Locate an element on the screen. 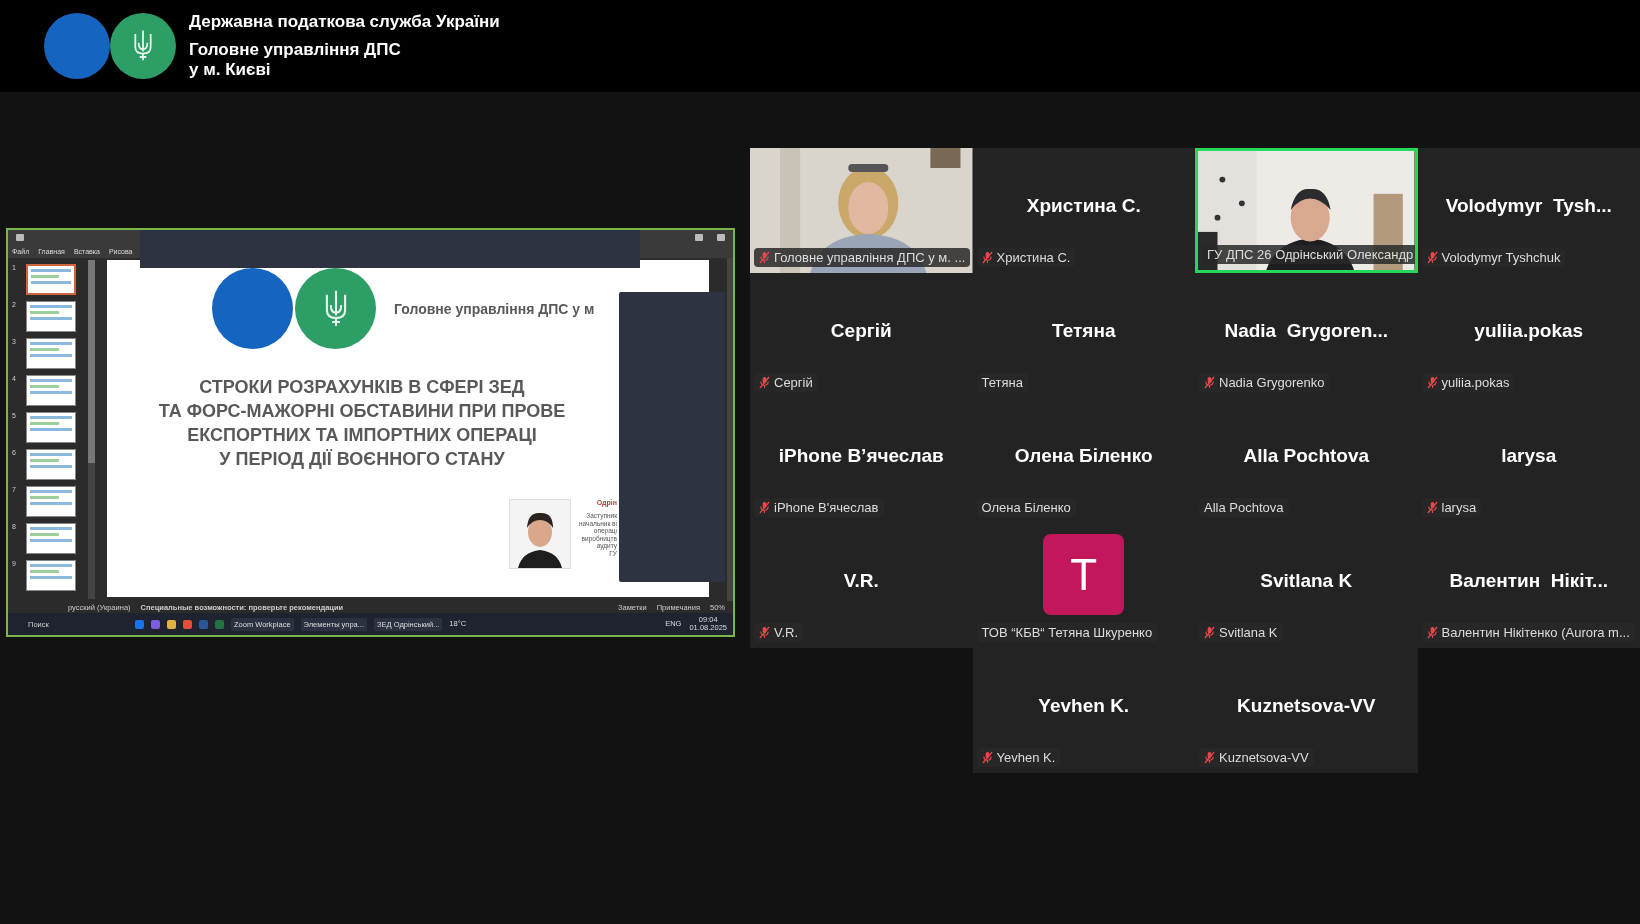  participant-tile: Yevhen K. Yevhen K. is located at coordinates (1083, 710).